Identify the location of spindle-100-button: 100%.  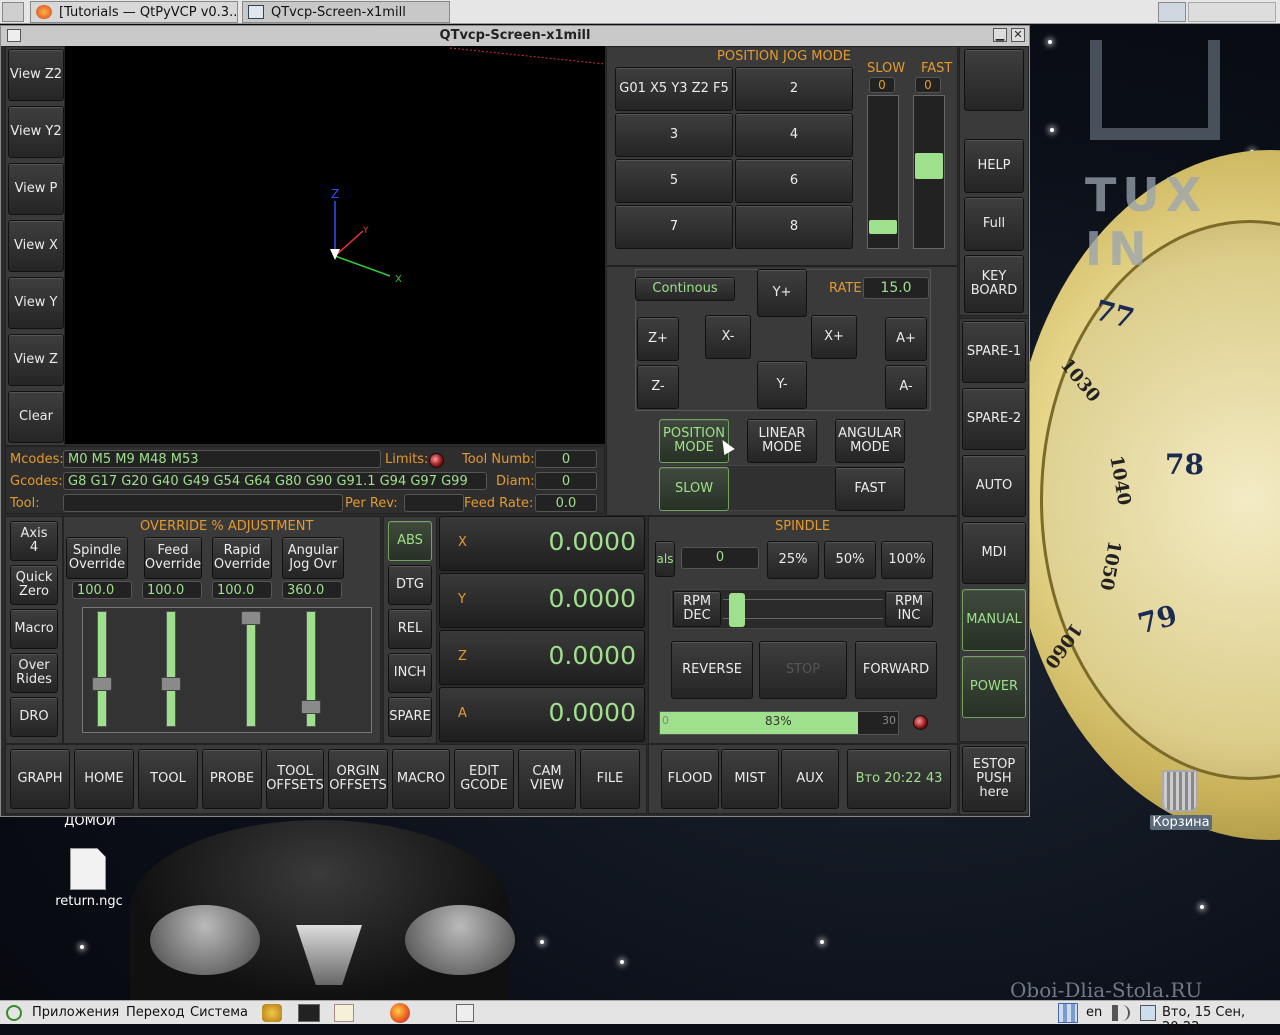
(907, 560).